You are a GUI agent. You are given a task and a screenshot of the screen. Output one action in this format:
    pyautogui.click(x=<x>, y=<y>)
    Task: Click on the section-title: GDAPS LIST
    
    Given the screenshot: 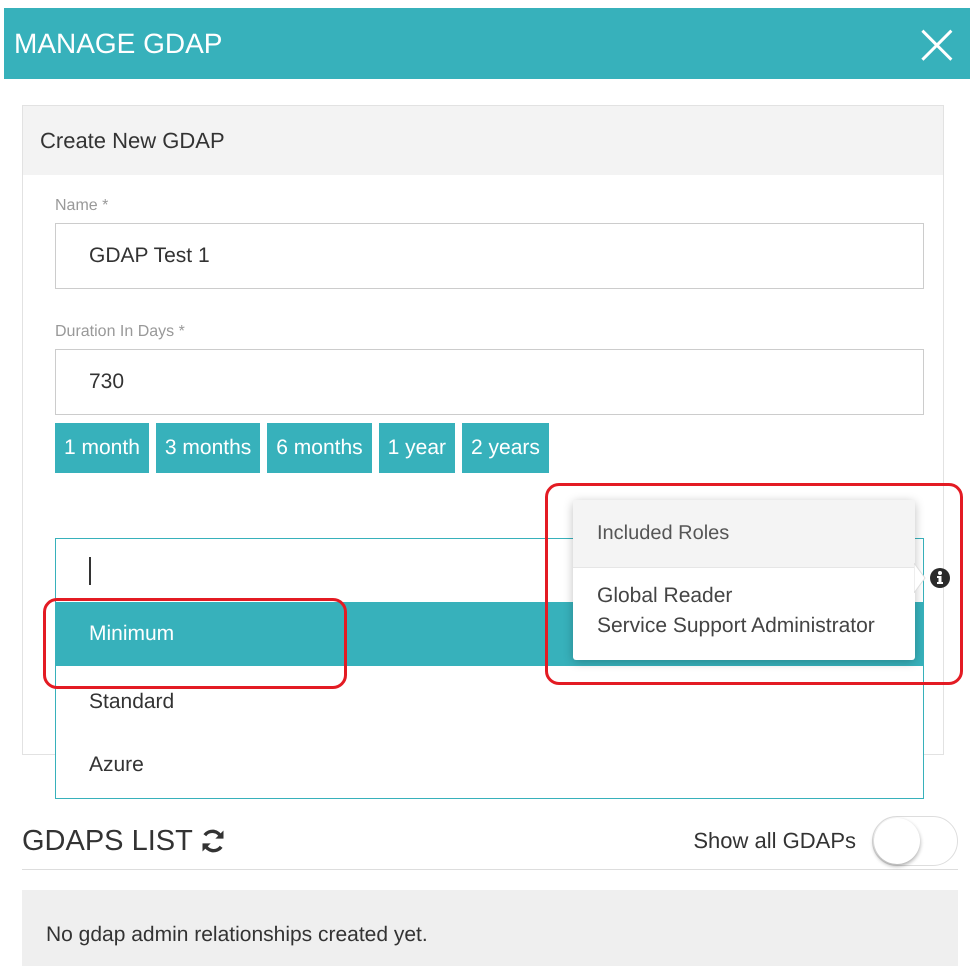 What is the action you would take?
    pyautogui.click(x=107, y=841)
    